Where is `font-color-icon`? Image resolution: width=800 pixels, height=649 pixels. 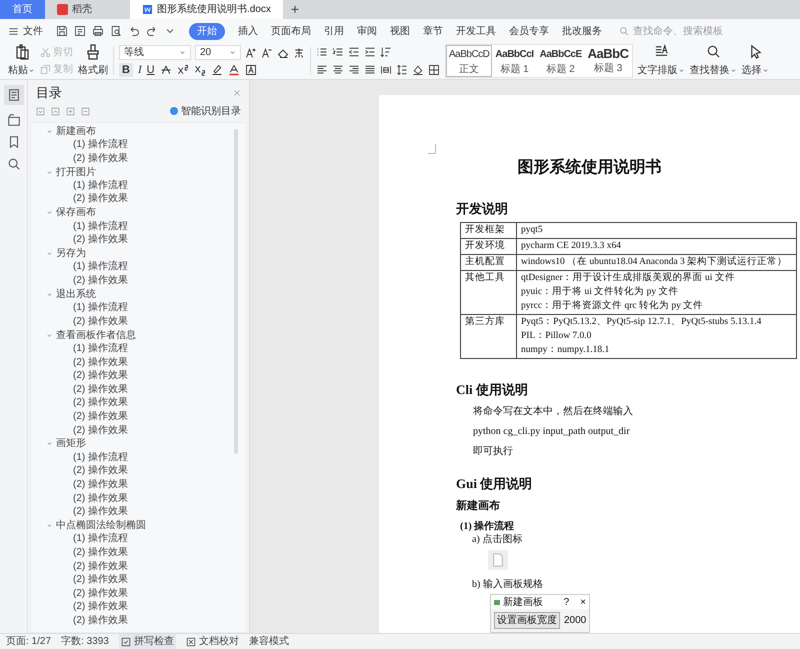
font-color-icon is located at coordinates (234, 70).